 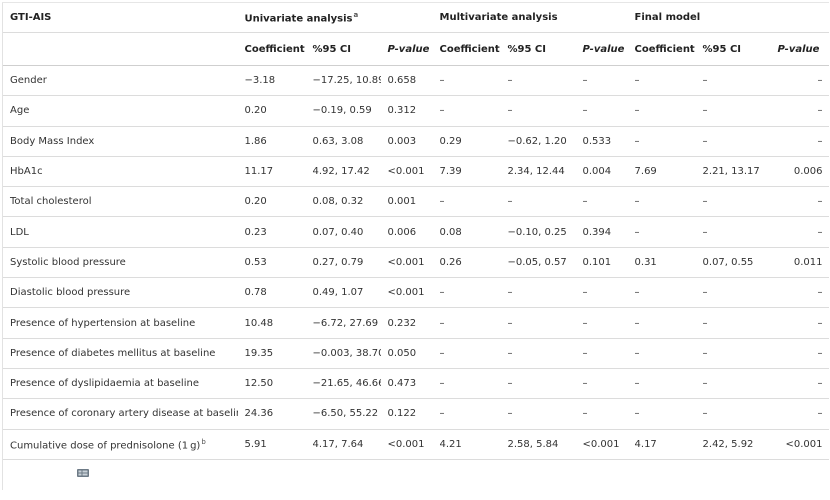 What do you see at coordinates (105, 445) in the screenshot?
I see `row-label-text: Cumulative dose of prednisolone (1 g)` at bounding box center [105, 445].